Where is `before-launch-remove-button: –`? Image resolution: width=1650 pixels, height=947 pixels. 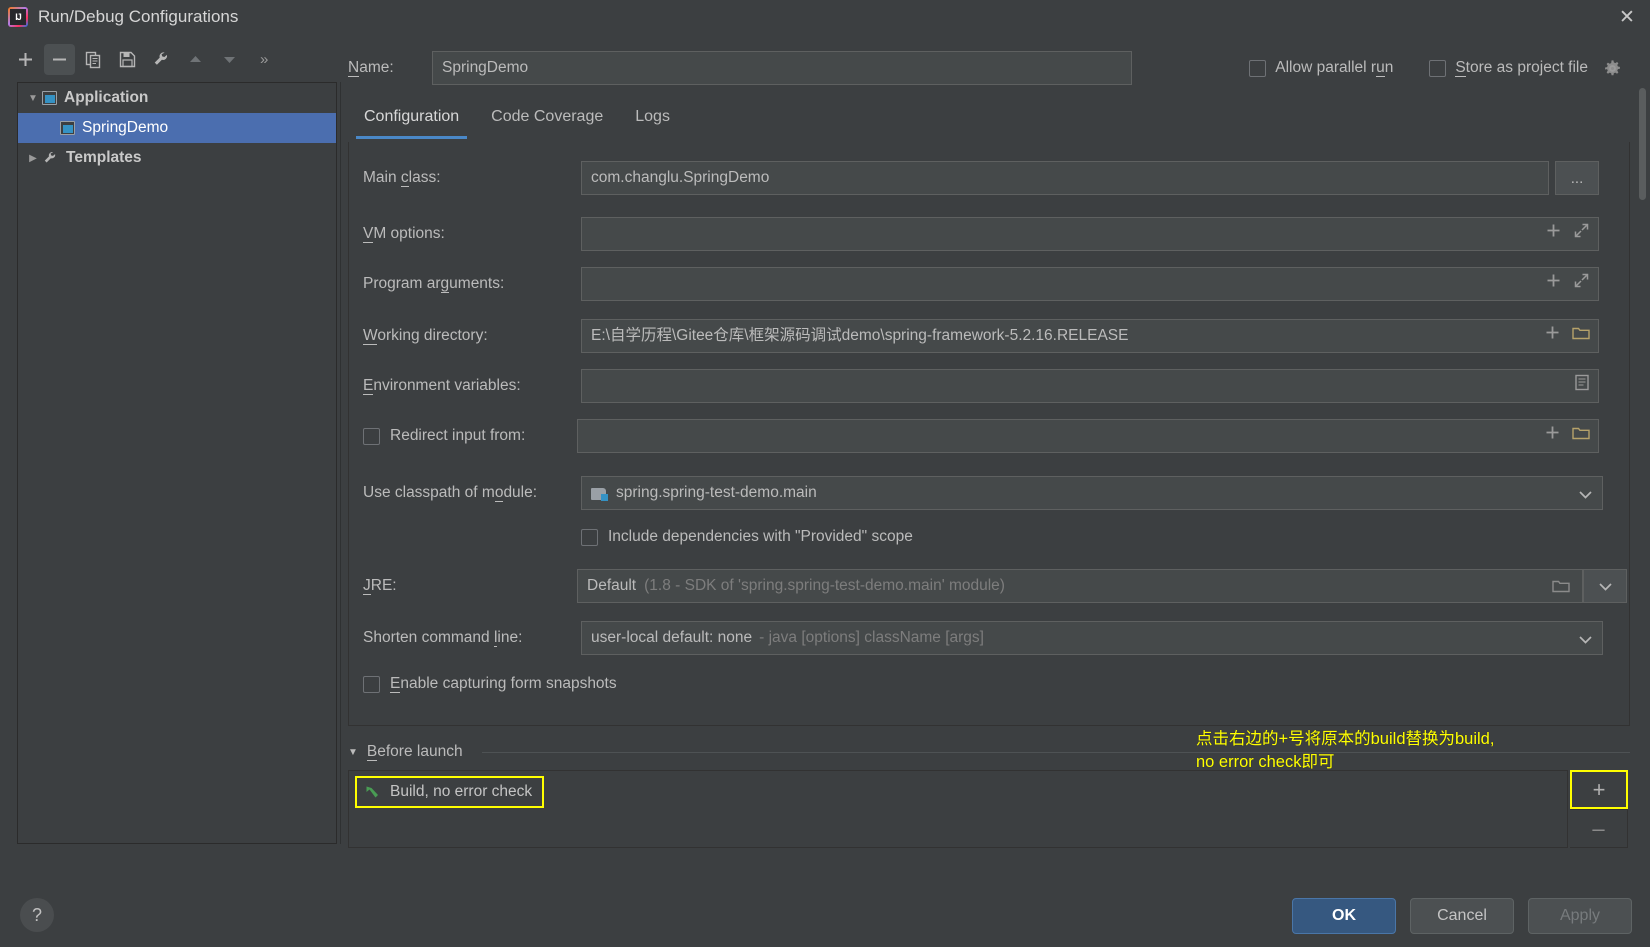
before-launch-remove-button: – is located at coordinates (1599, 828).